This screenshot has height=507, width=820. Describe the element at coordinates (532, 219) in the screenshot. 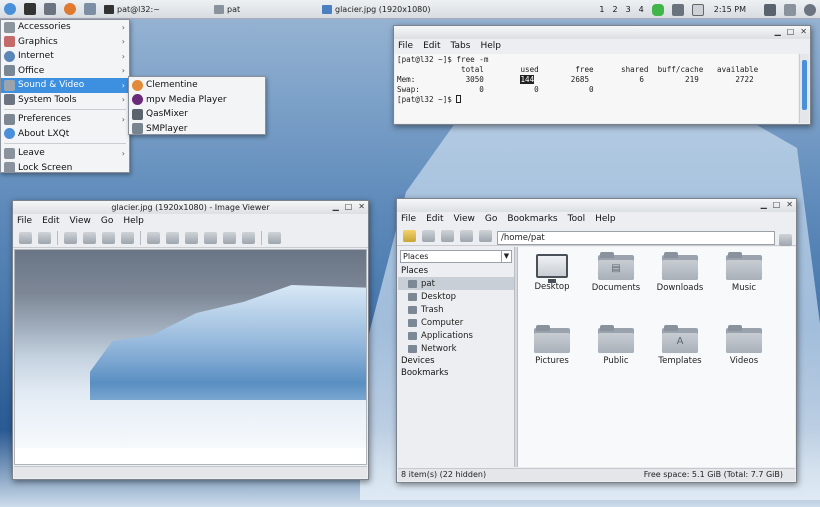

I see `menu-bookmarks: Bookmarks` at that location.